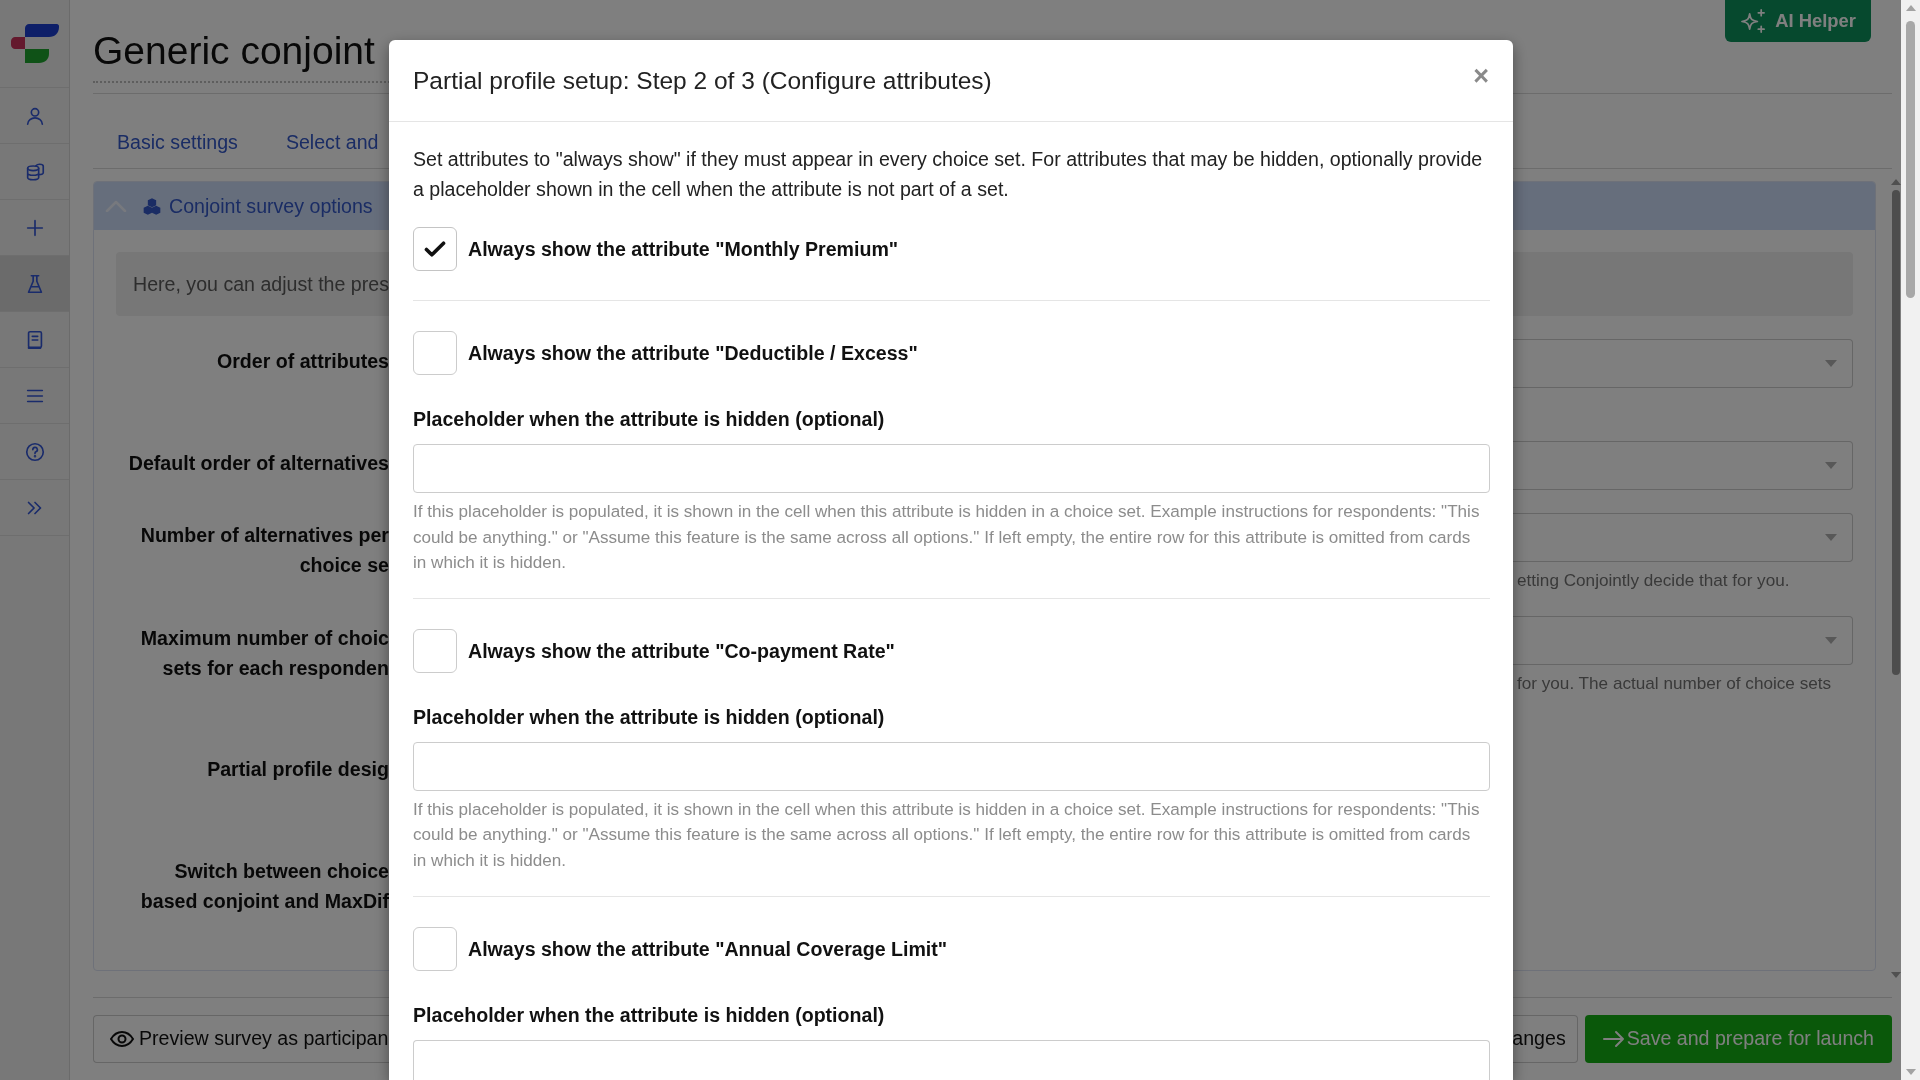 Image resolution: width=1920 pixels, height=1080 pixels. Describe the element at coordinates (1481, 76) in the screenshot. I see `close-button: ×` at that location.